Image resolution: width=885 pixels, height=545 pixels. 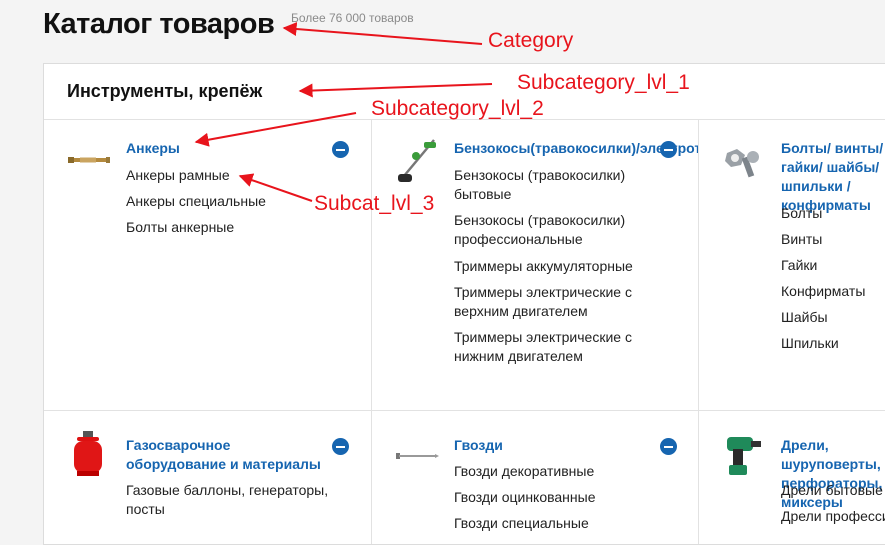 What do you see at coordinates (89, 162) in the screenshot?
I see `anchor-bolt-icon` at bounding box center [89, 162].